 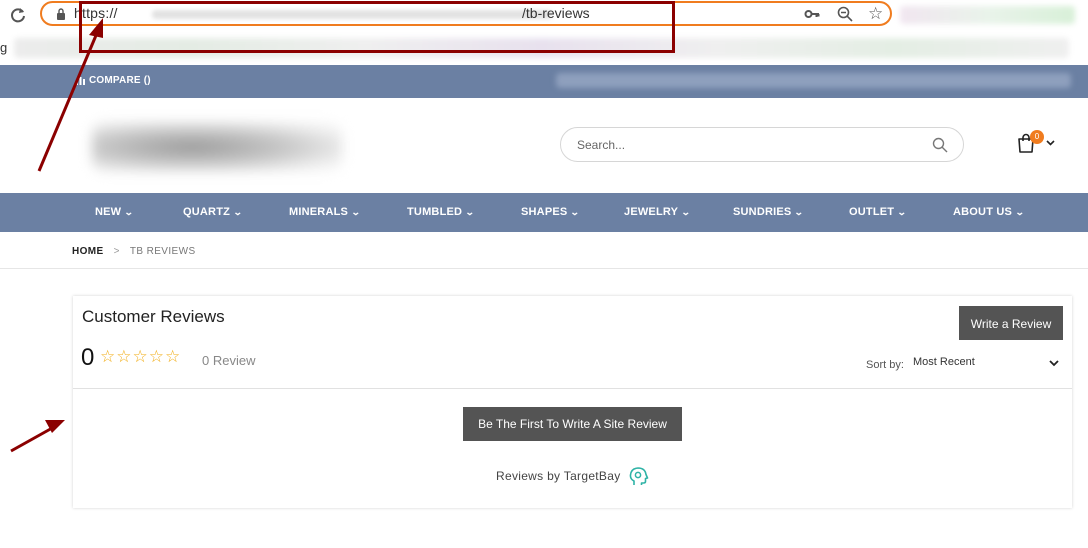 I want to click on bookmark-item: g, so click(x=3, y=47).